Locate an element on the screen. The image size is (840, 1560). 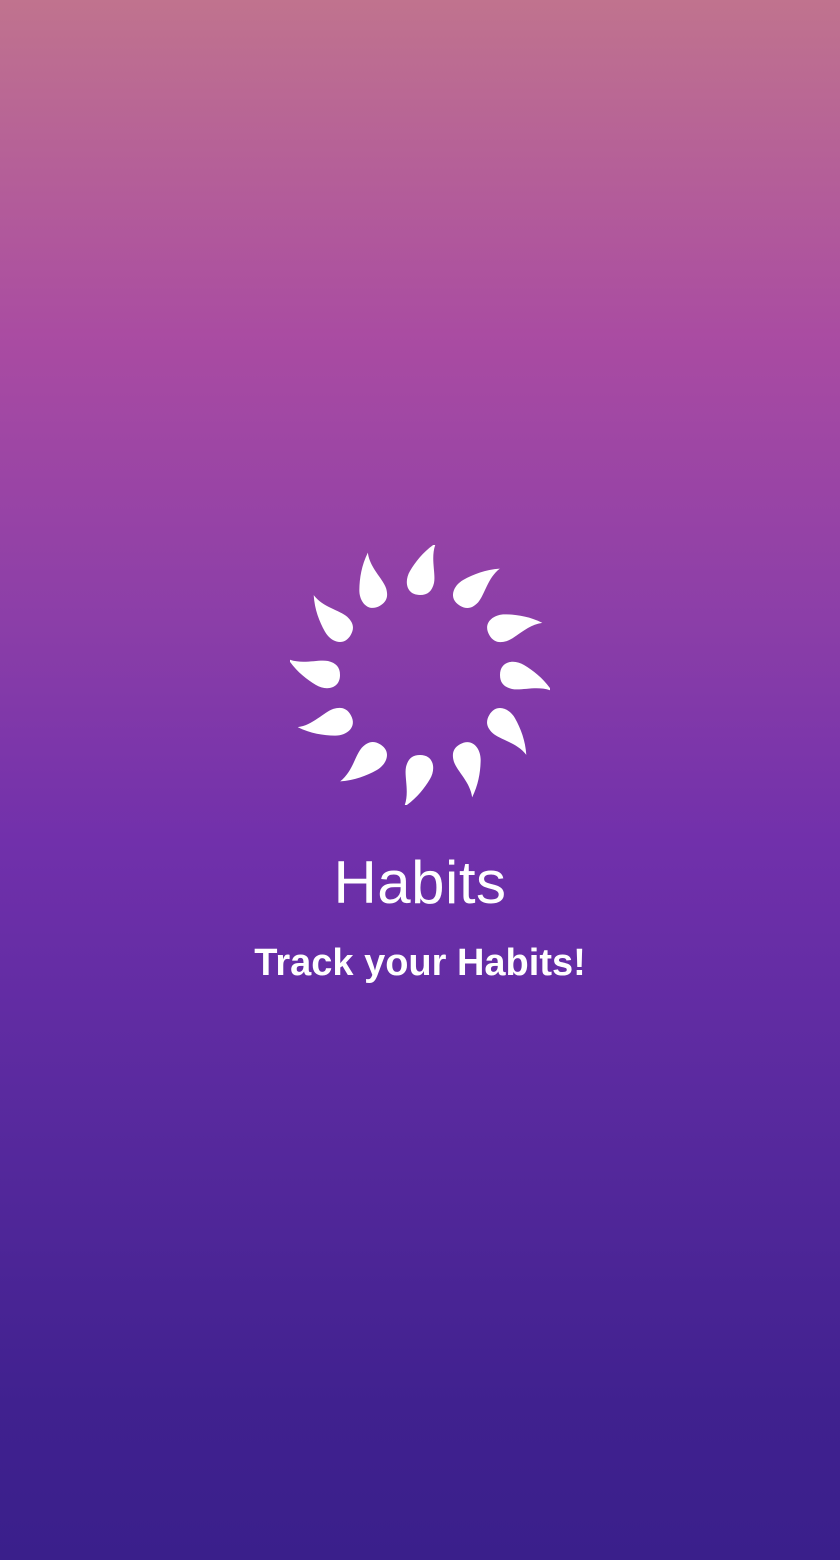
app-tagline: Track your Habits! is located at coordinates (420, 963).